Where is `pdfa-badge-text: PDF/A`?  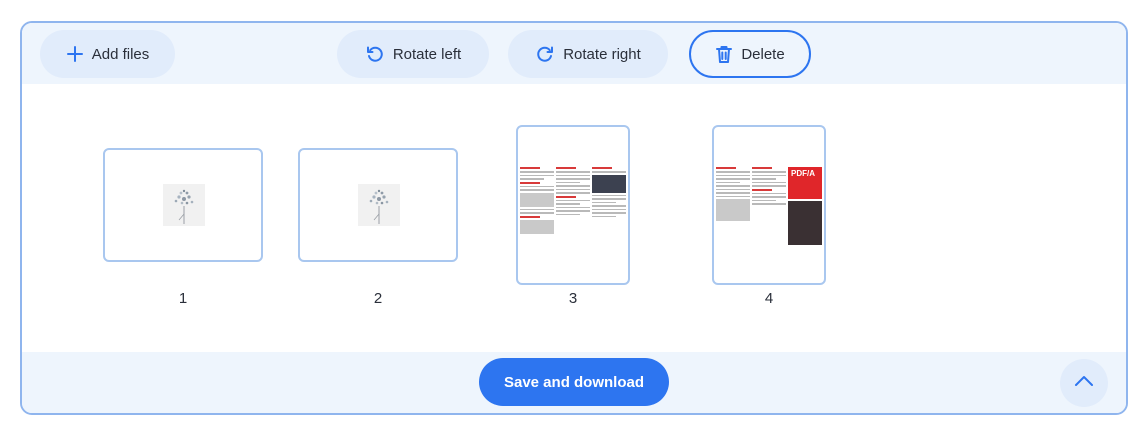 pdfa-badge-text: PDF/A is located at coordinates (803, 173).